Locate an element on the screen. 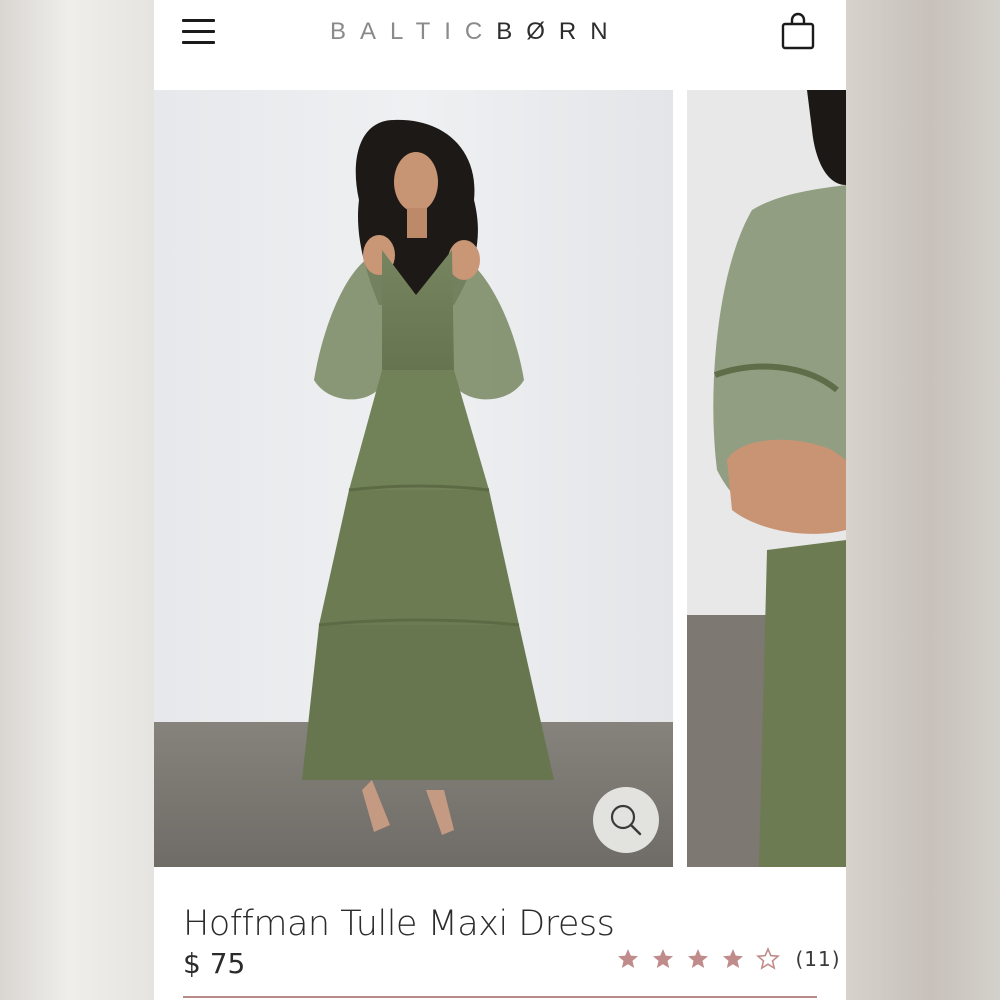 Image resolution: width=1000 pixels, height=1000 pixels. brand-logo: BALTICBØRN is located at coordinates (501, 32).